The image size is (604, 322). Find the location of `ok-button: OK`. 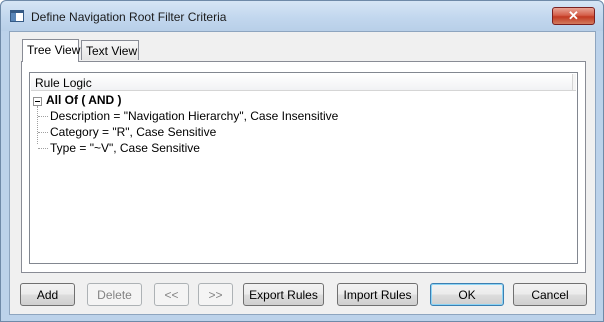

ok-button: OK is located at coordinates (467, 294).